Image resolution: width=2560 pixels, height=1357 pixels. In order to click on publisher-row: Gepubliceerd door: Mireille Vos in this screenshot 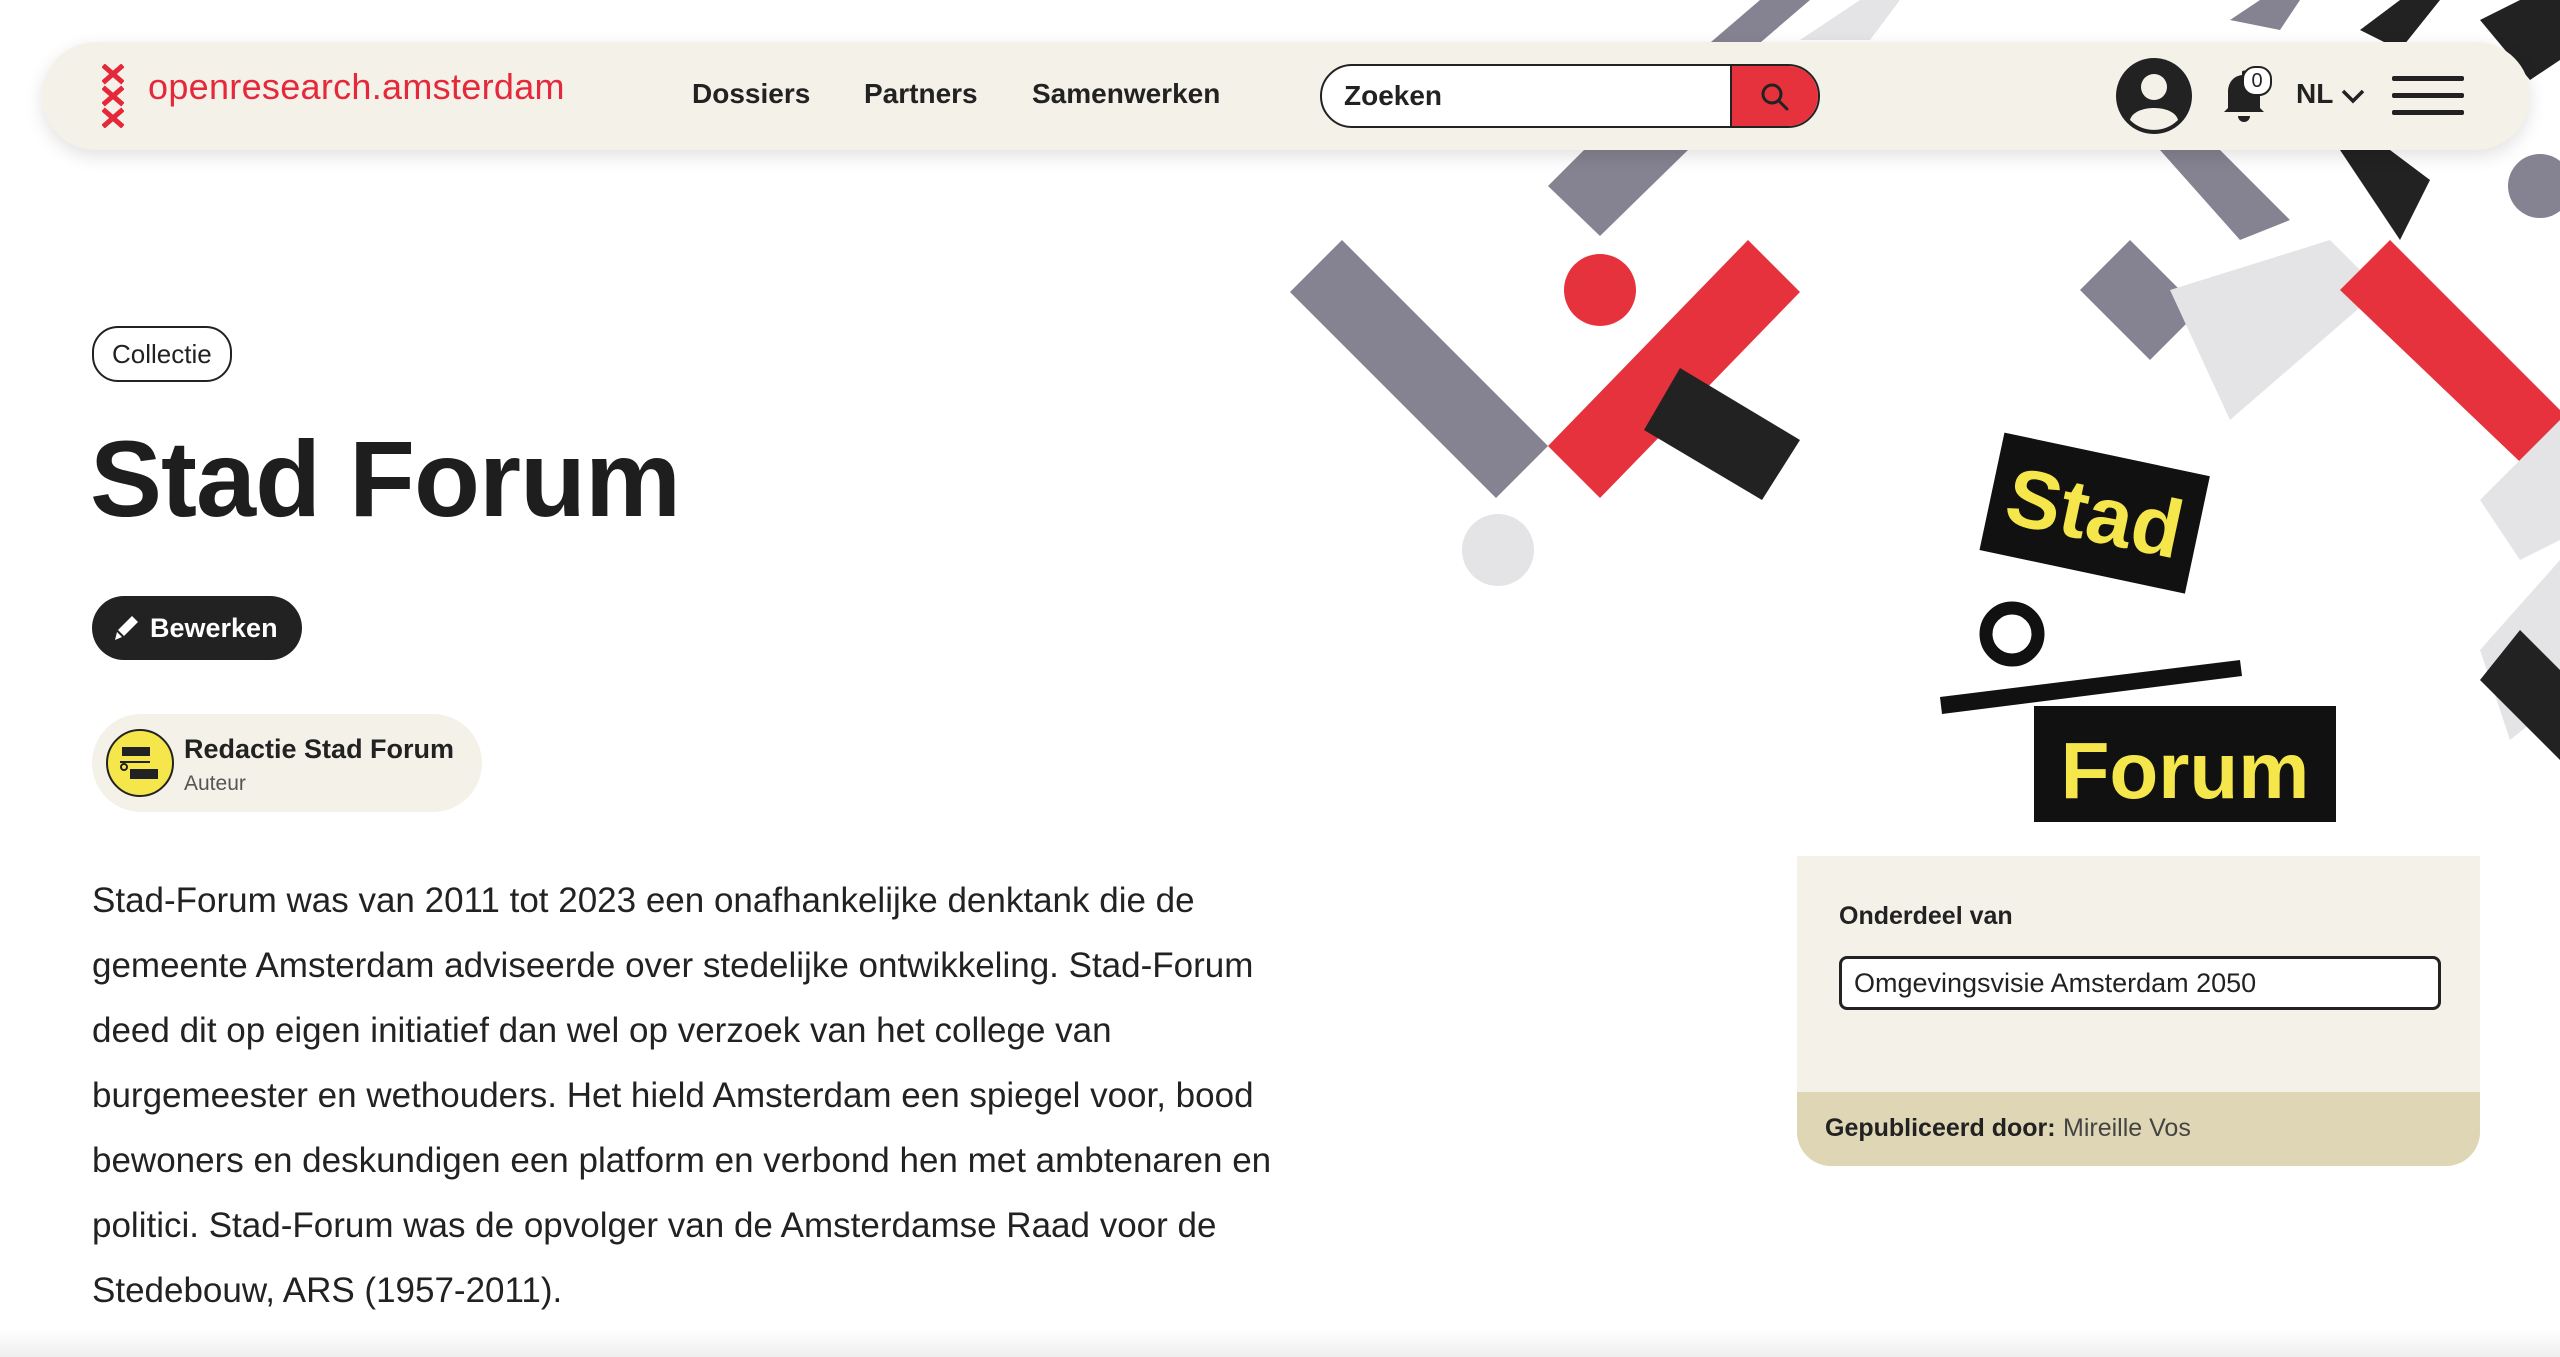, I will do `click(2138, 1129)`.